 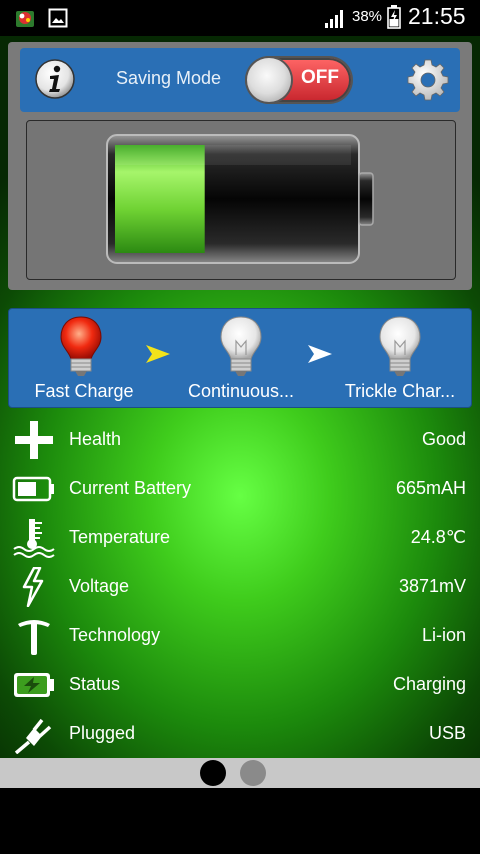 I want to click on lightning-icon, so click(x=33, y=587).